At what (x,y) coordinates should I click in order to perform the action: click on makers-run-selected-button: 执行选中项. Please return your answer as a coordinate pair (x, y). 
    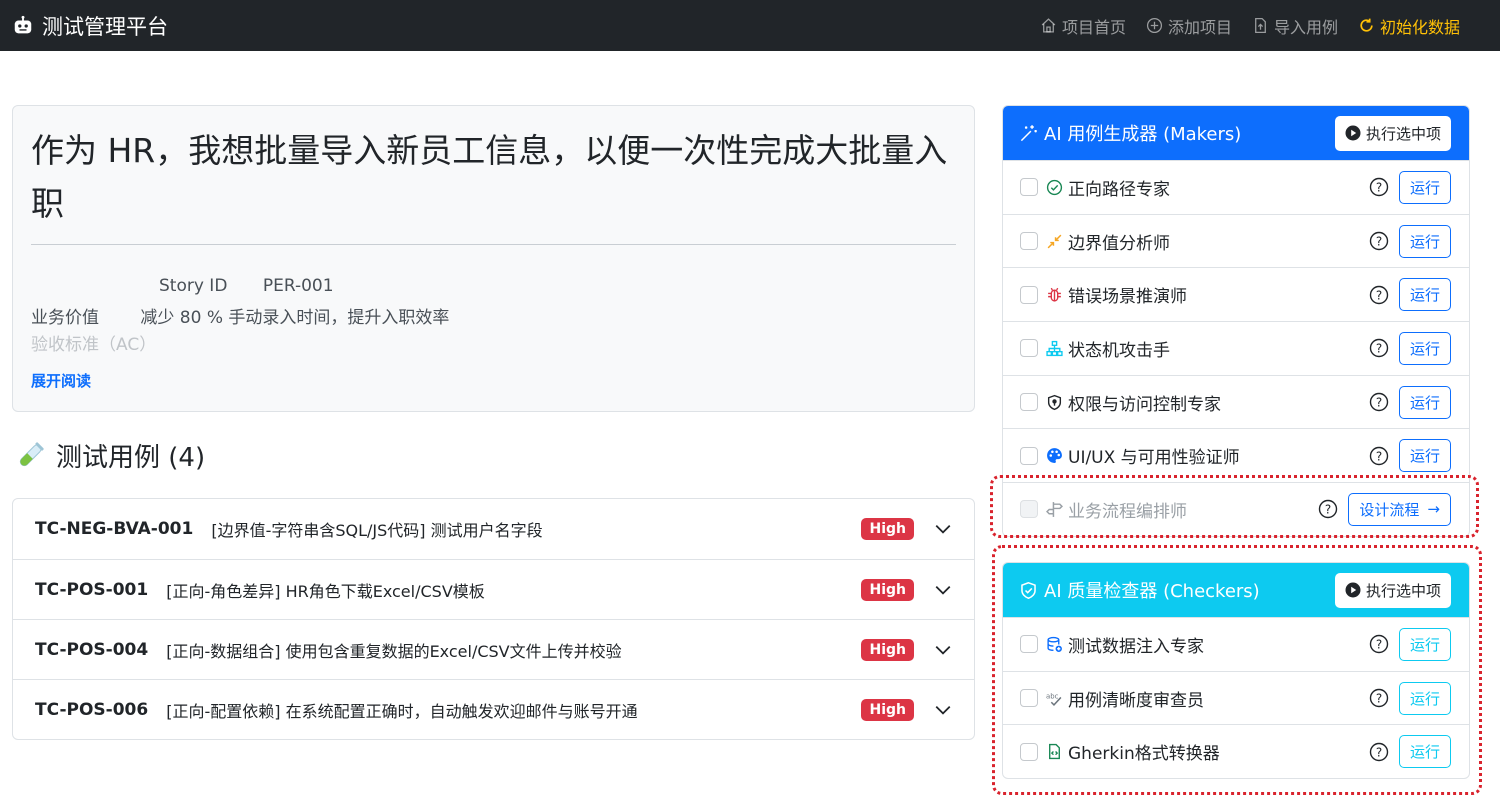
    Looking at the image, I should click on (1392, 133).